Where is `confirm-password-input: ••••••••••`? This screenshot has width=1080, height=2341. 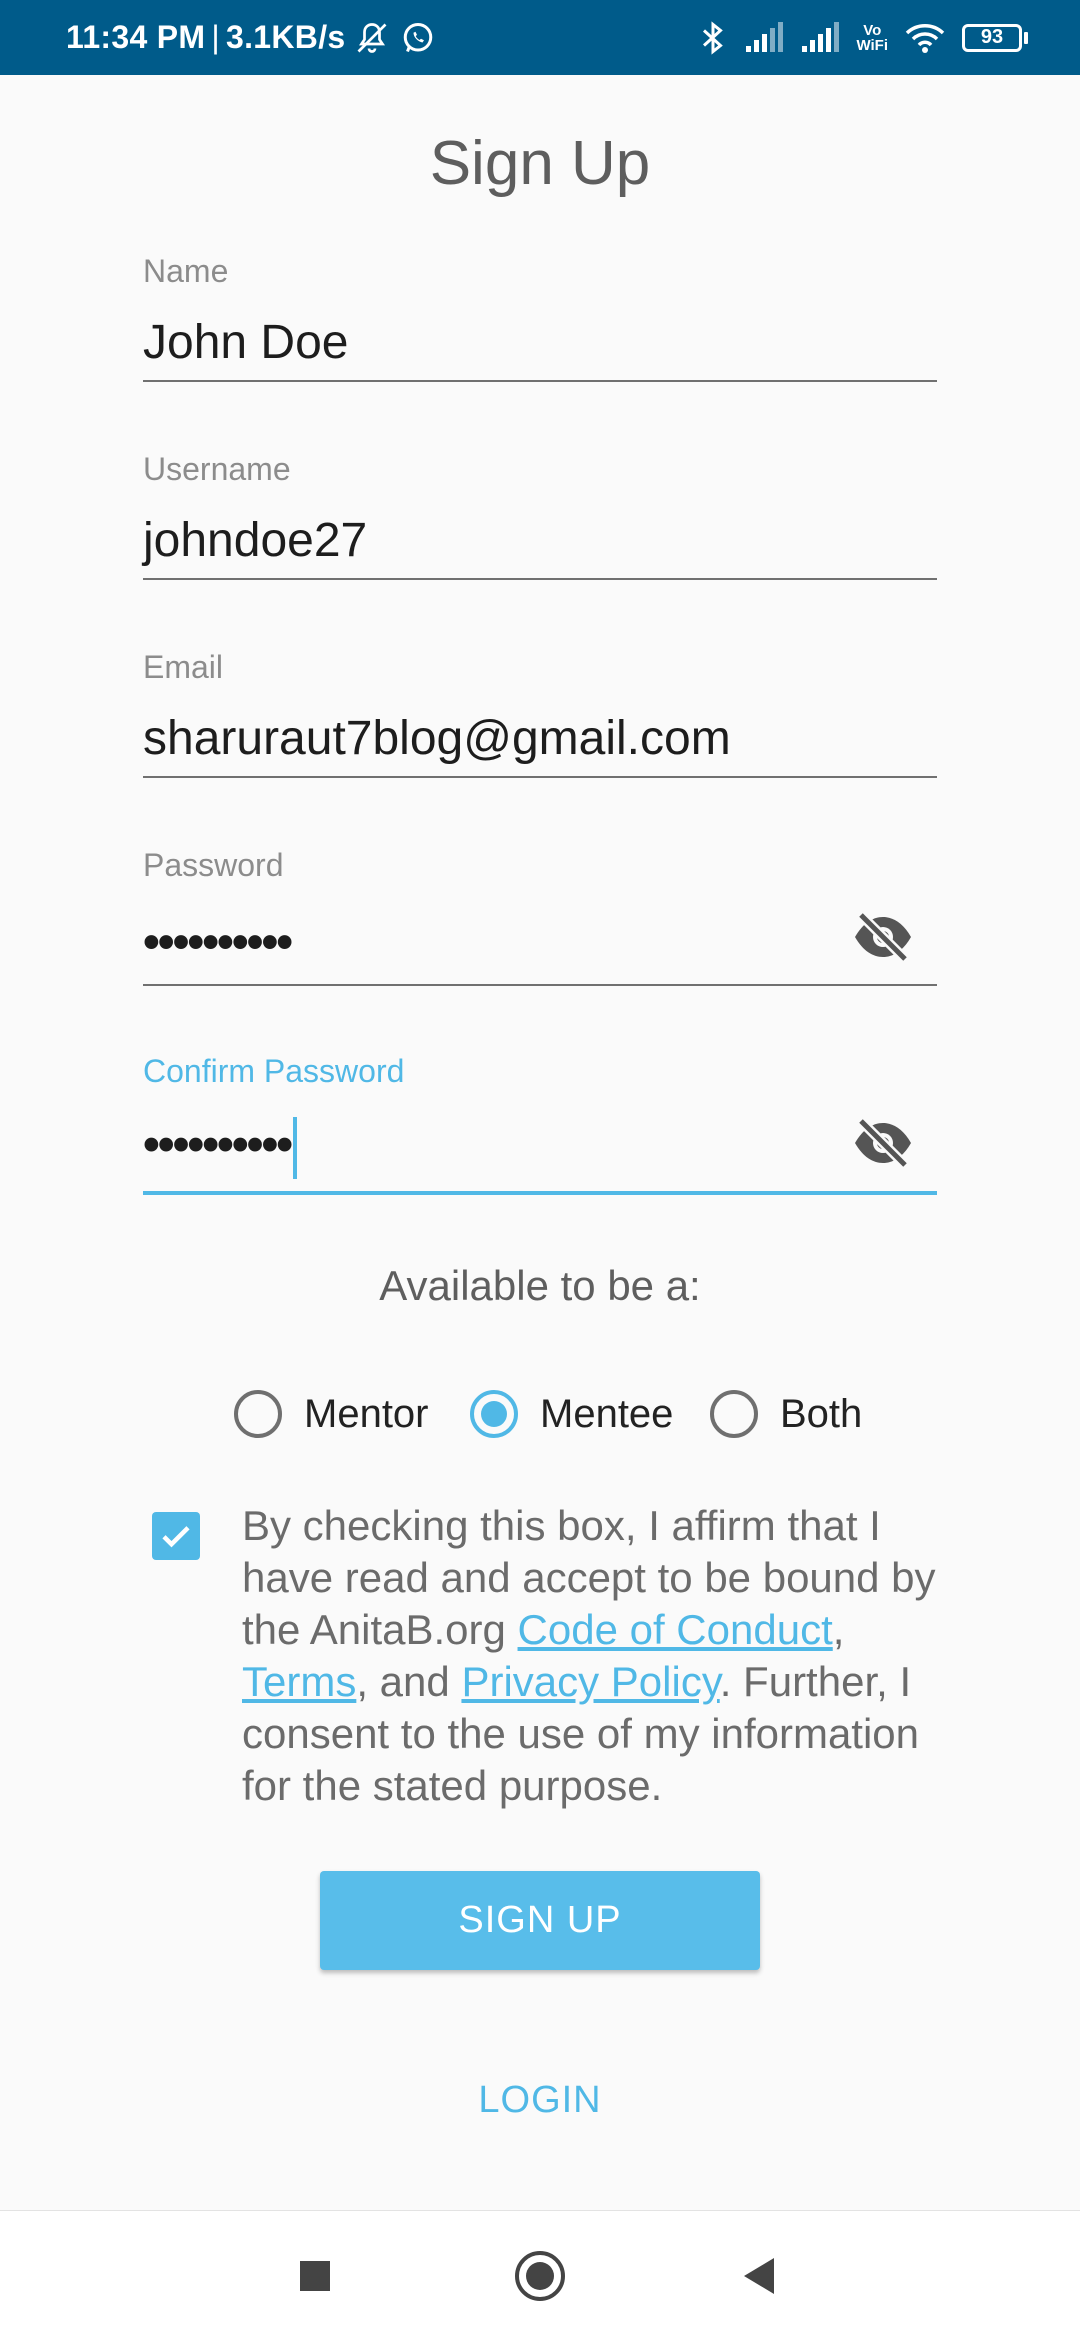
confirm-password-input: •••••••••• is located at coordinates (220, 1148).